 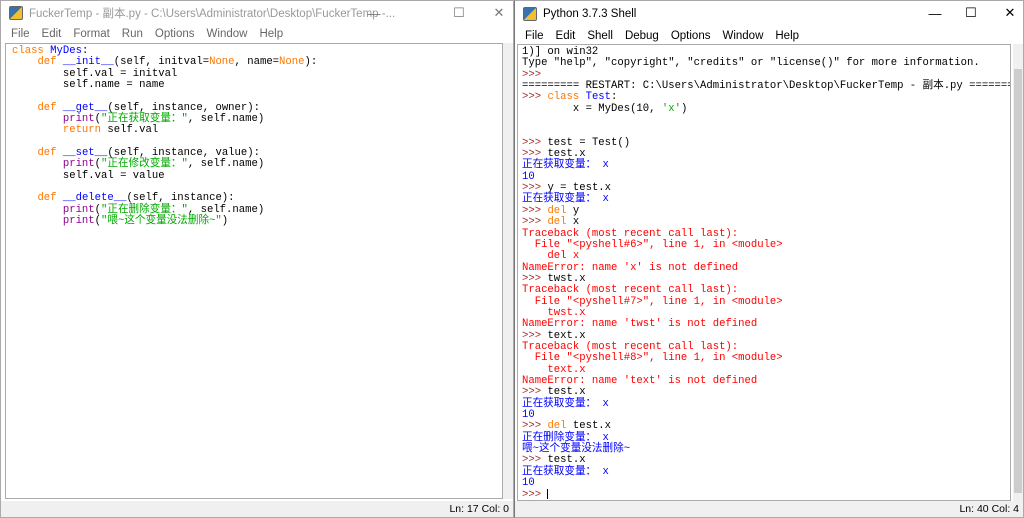 I want to click on code-token: File "<pyshell#8>", line 1, in <module>, so click(x=652, y=358).